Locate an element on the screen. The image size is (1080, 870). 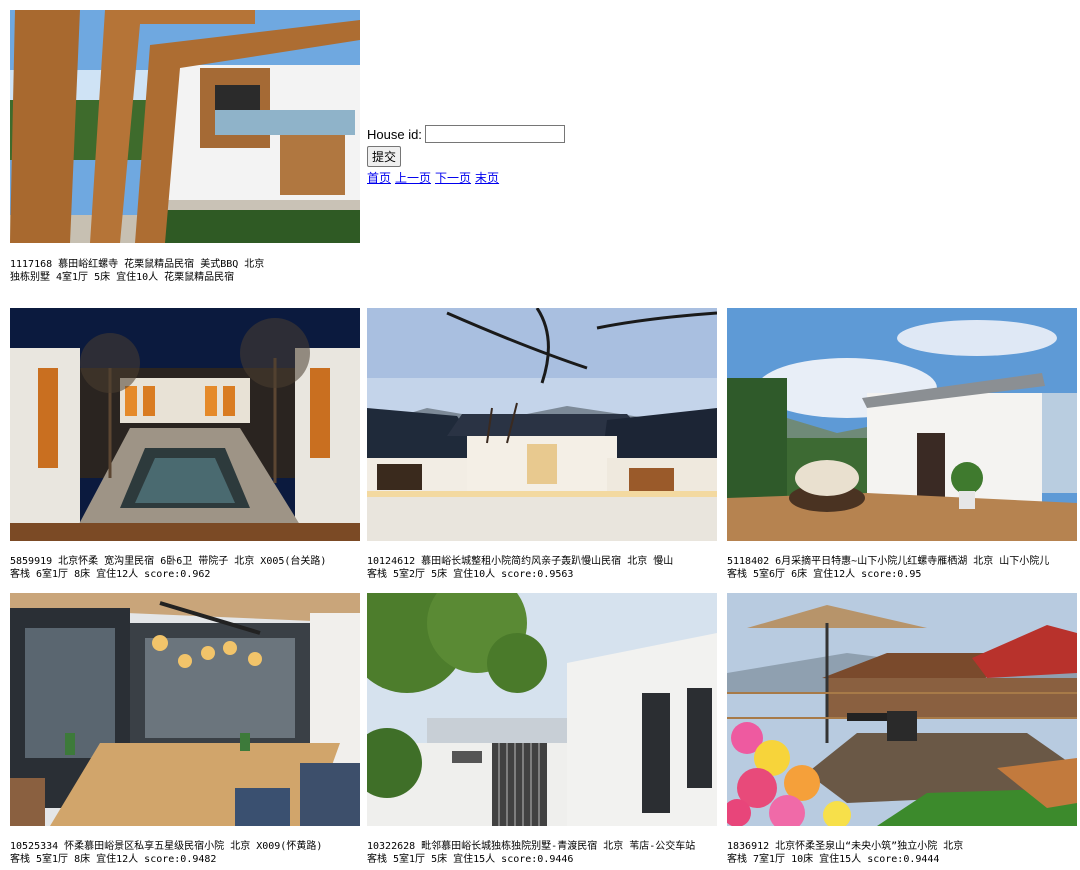
house-id-input is located at coordinates (494, 134).